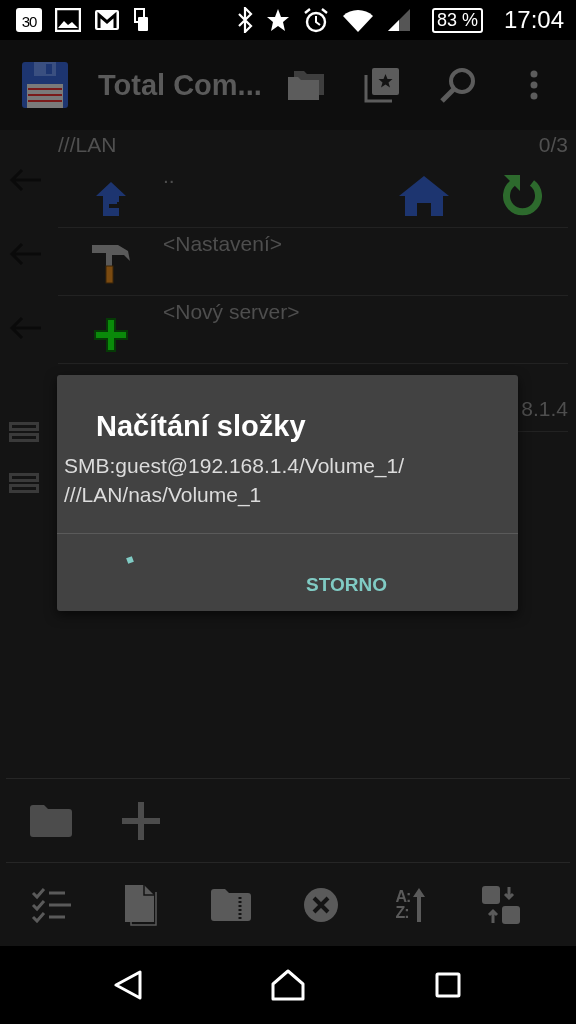  I want to click on alarm-icon, so click(315, 20).